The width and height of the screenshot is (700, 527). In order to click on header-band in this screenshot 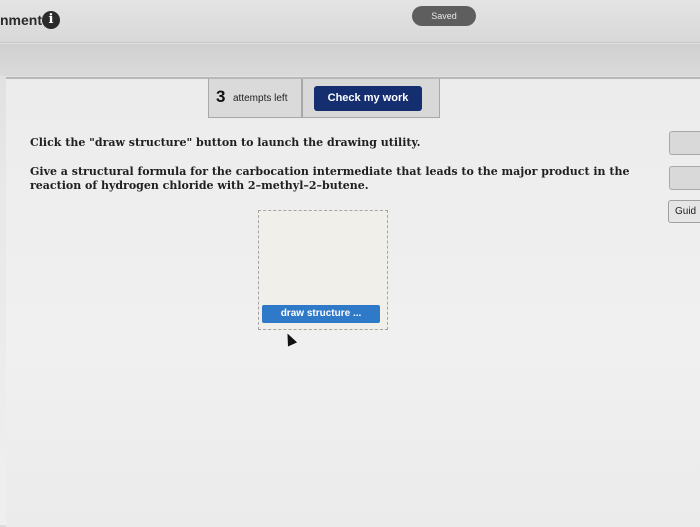, I will do `click(350, 60)`.